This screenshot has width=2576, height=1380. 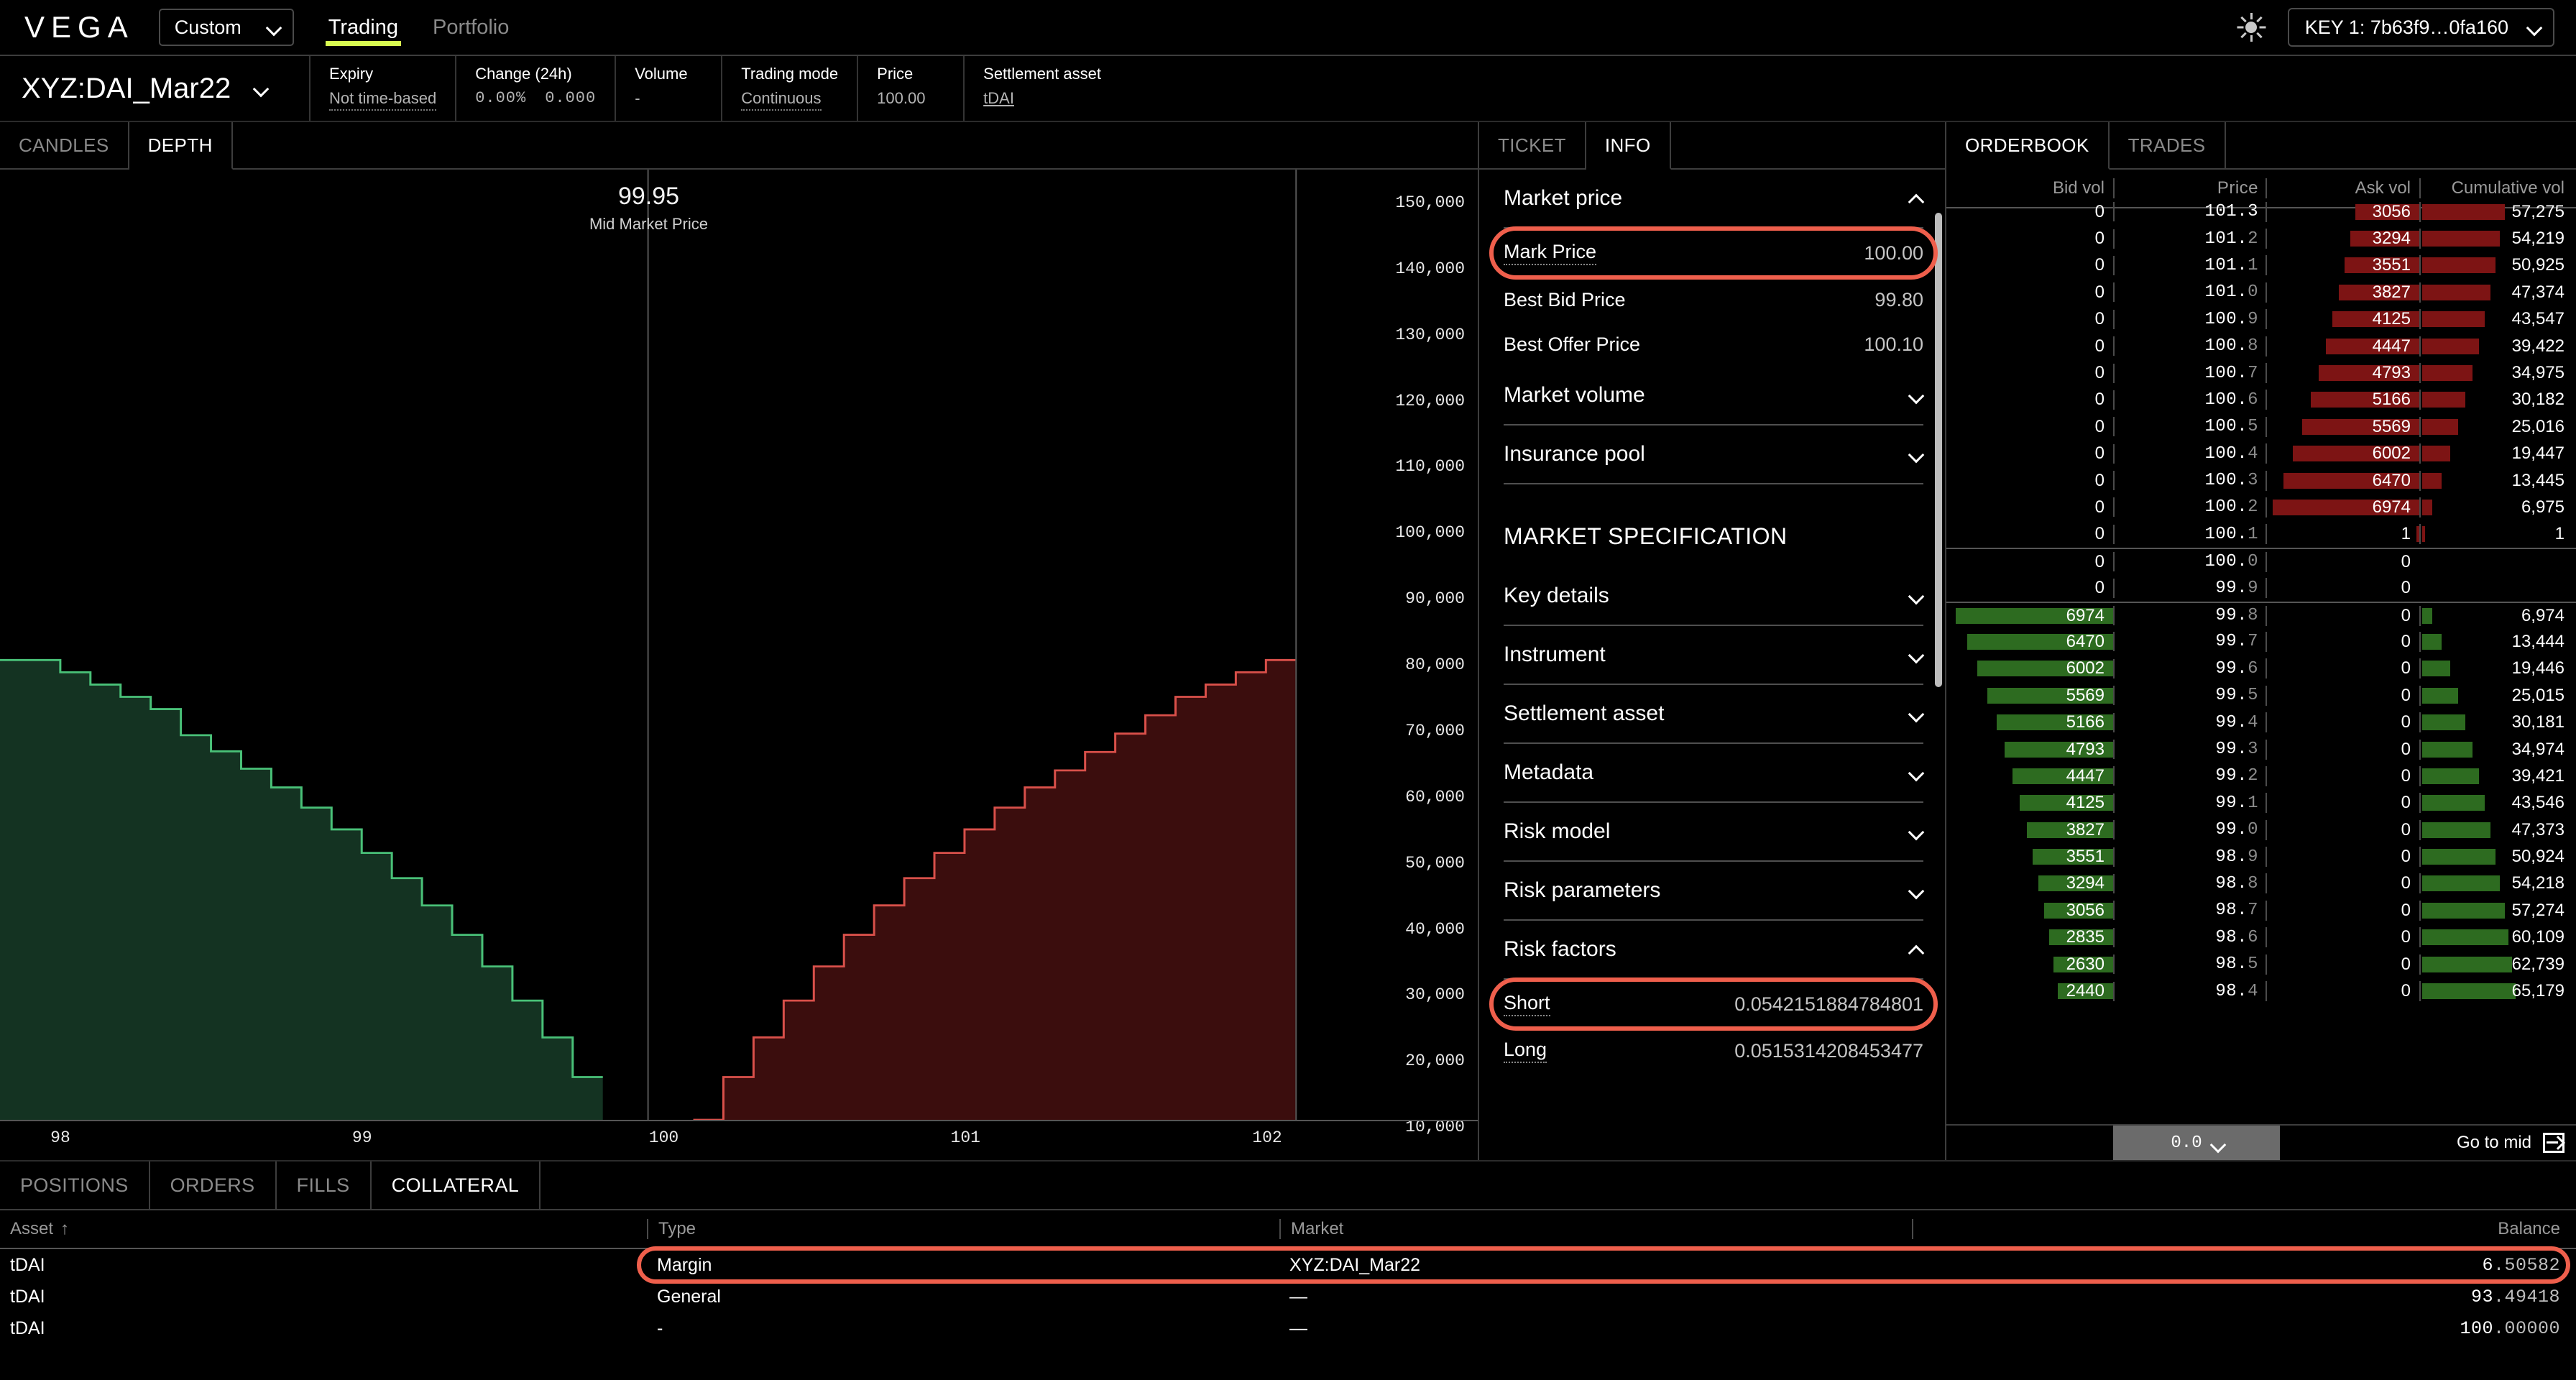 I want to click on price-decimal-dim: 4, so click(x=2253, y=991).